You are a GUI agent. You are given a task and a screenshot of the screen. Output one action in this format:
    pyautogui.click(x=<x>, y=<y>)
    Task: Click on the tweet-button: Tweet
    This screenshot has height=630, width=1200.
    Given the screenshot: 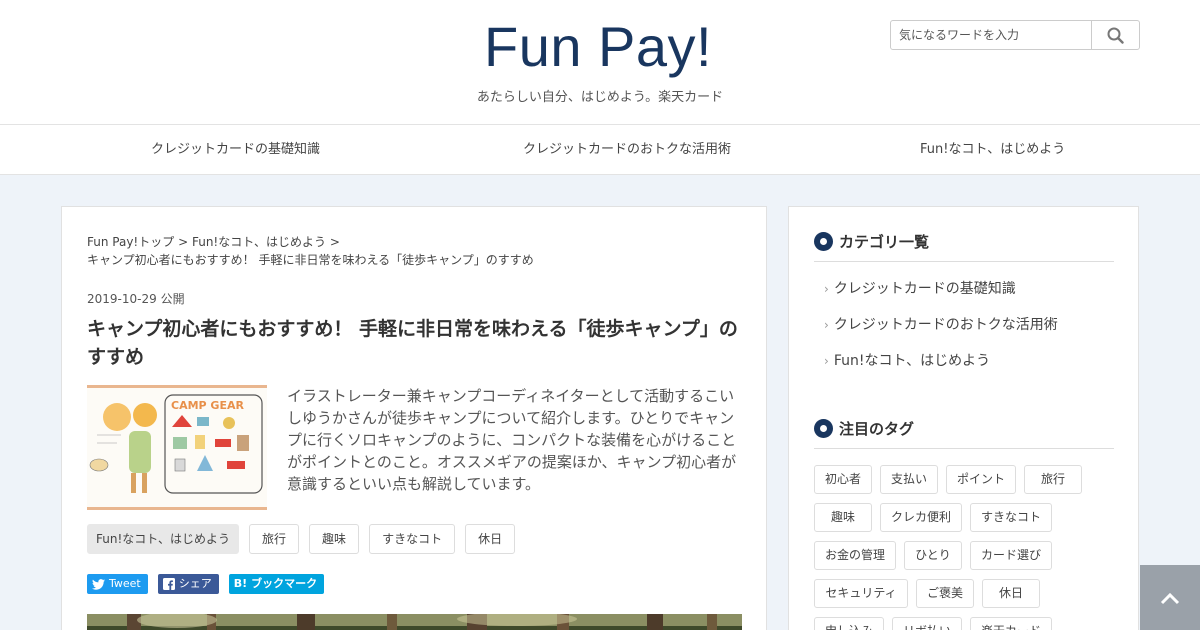 What is the action you would take?
    pyautogui.click(x=117, y=584)
    